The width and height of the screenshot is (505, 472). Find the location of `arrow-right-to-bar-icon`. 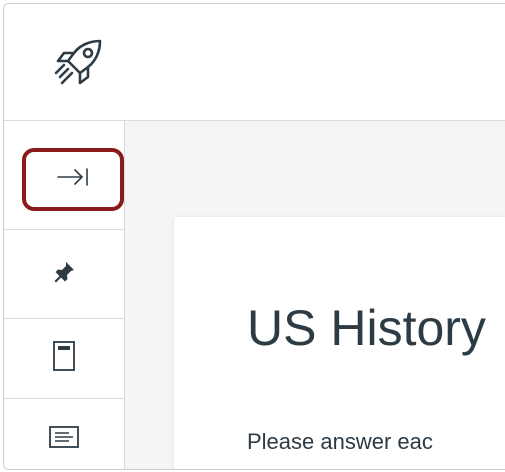

arrow-right-to-bar-icon is located at coordinates (73, 179).